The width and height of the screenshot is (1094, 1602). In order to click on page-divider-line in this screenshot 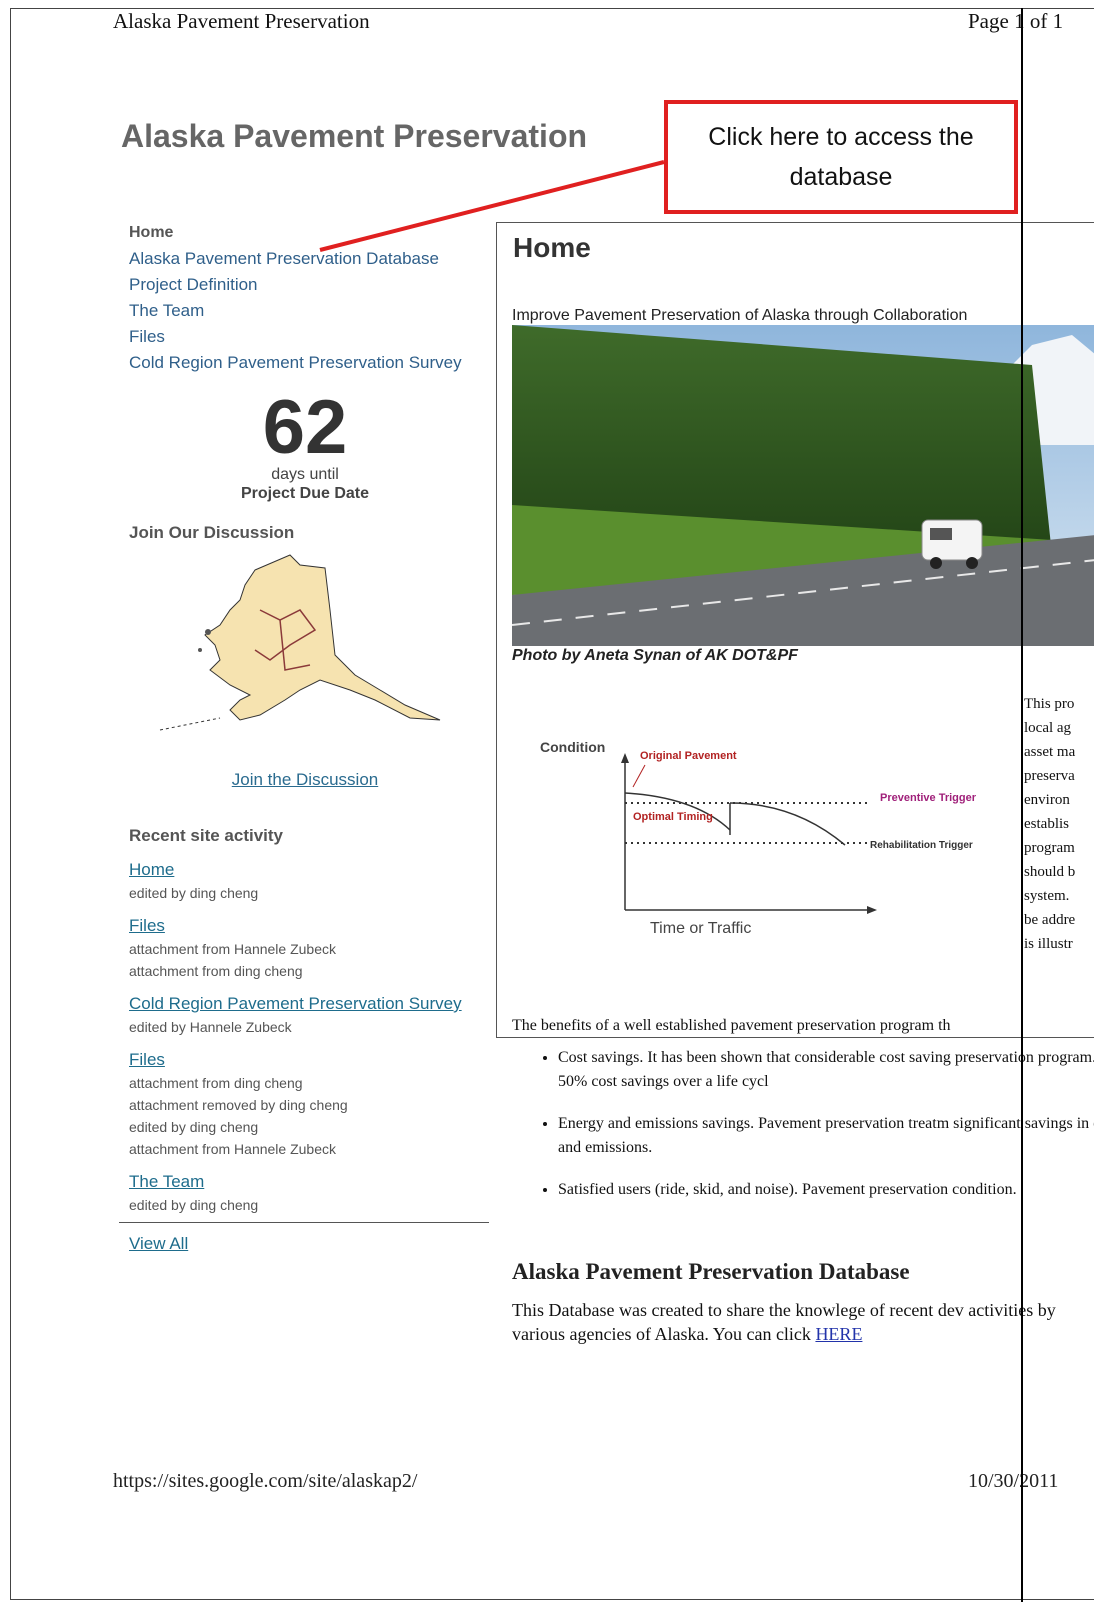, I will do `click(1022, 805)`.